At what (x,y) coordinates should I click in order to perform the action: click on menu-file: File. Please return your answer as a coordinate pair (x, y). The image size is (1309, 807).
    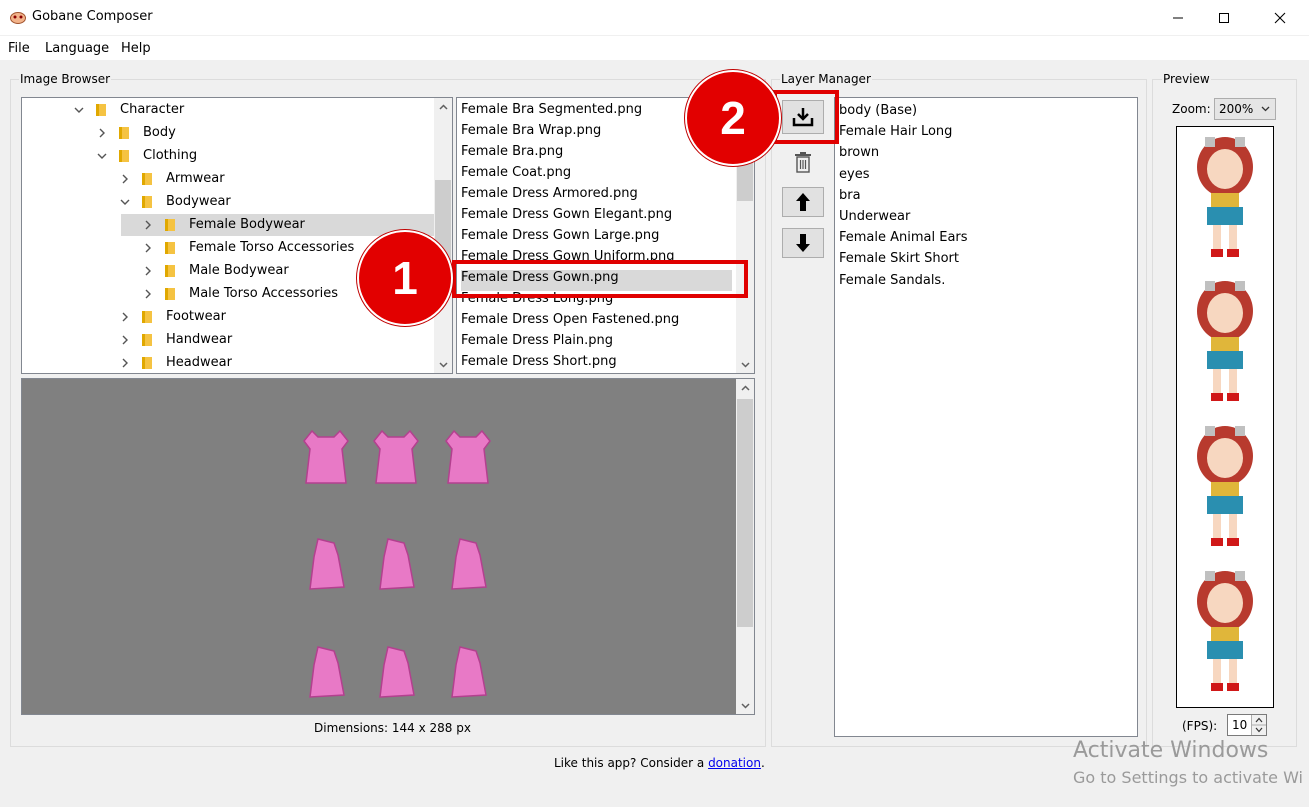
    Looking at the image, I should click on (19, 48).